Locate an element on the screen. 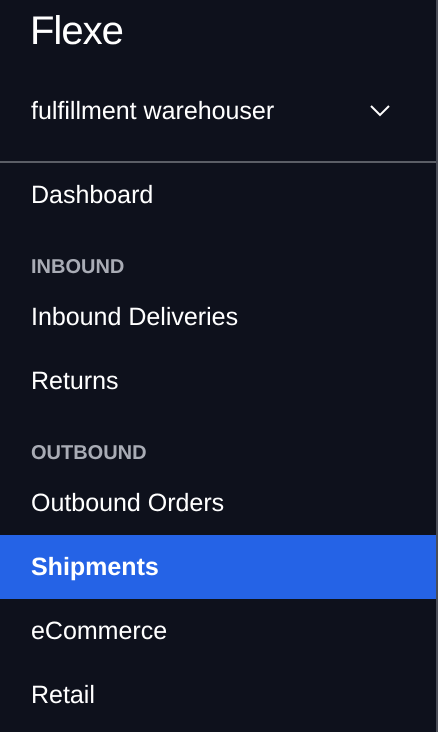 The width and height of the screenshot is (438, 732). nav-item: Dashboard is located at coordinates (218, 195).